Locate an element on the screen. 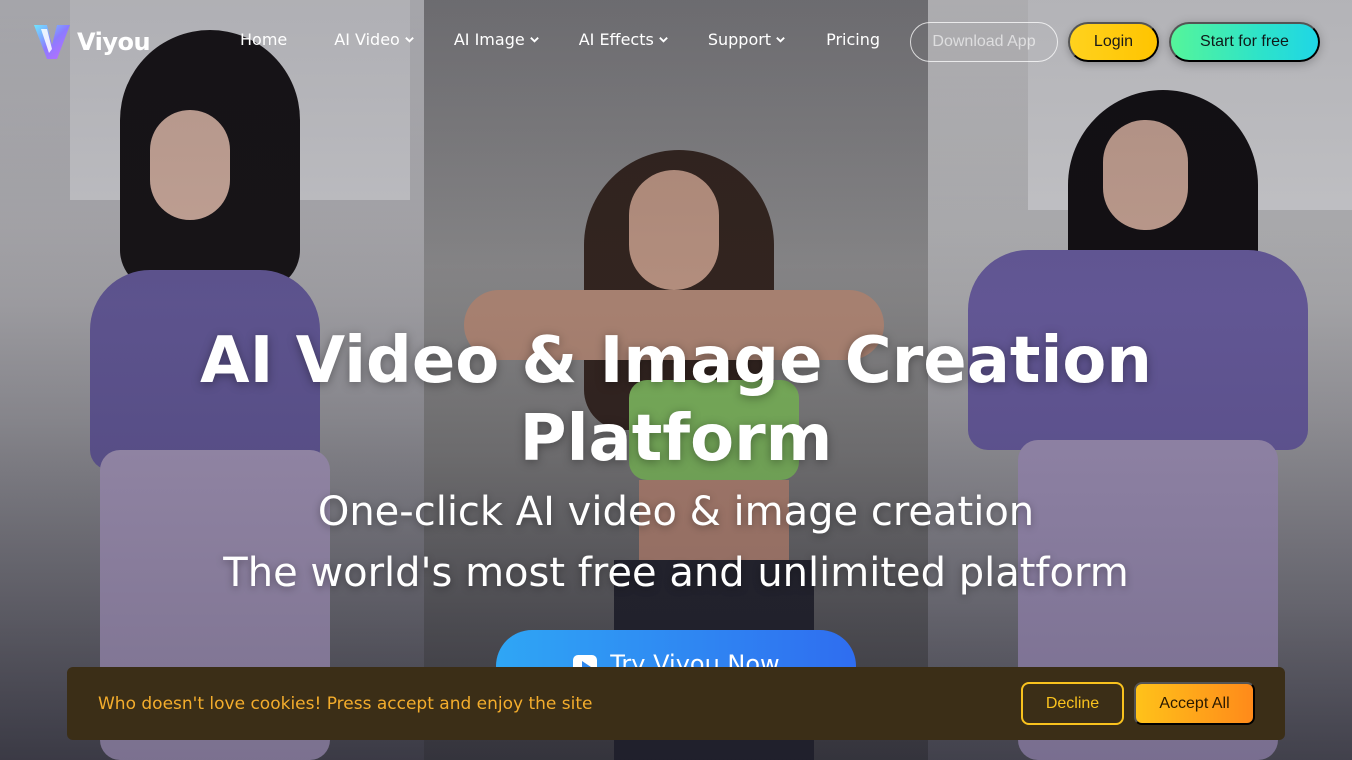  login-button: Login is located at coordinates (1113, 42).